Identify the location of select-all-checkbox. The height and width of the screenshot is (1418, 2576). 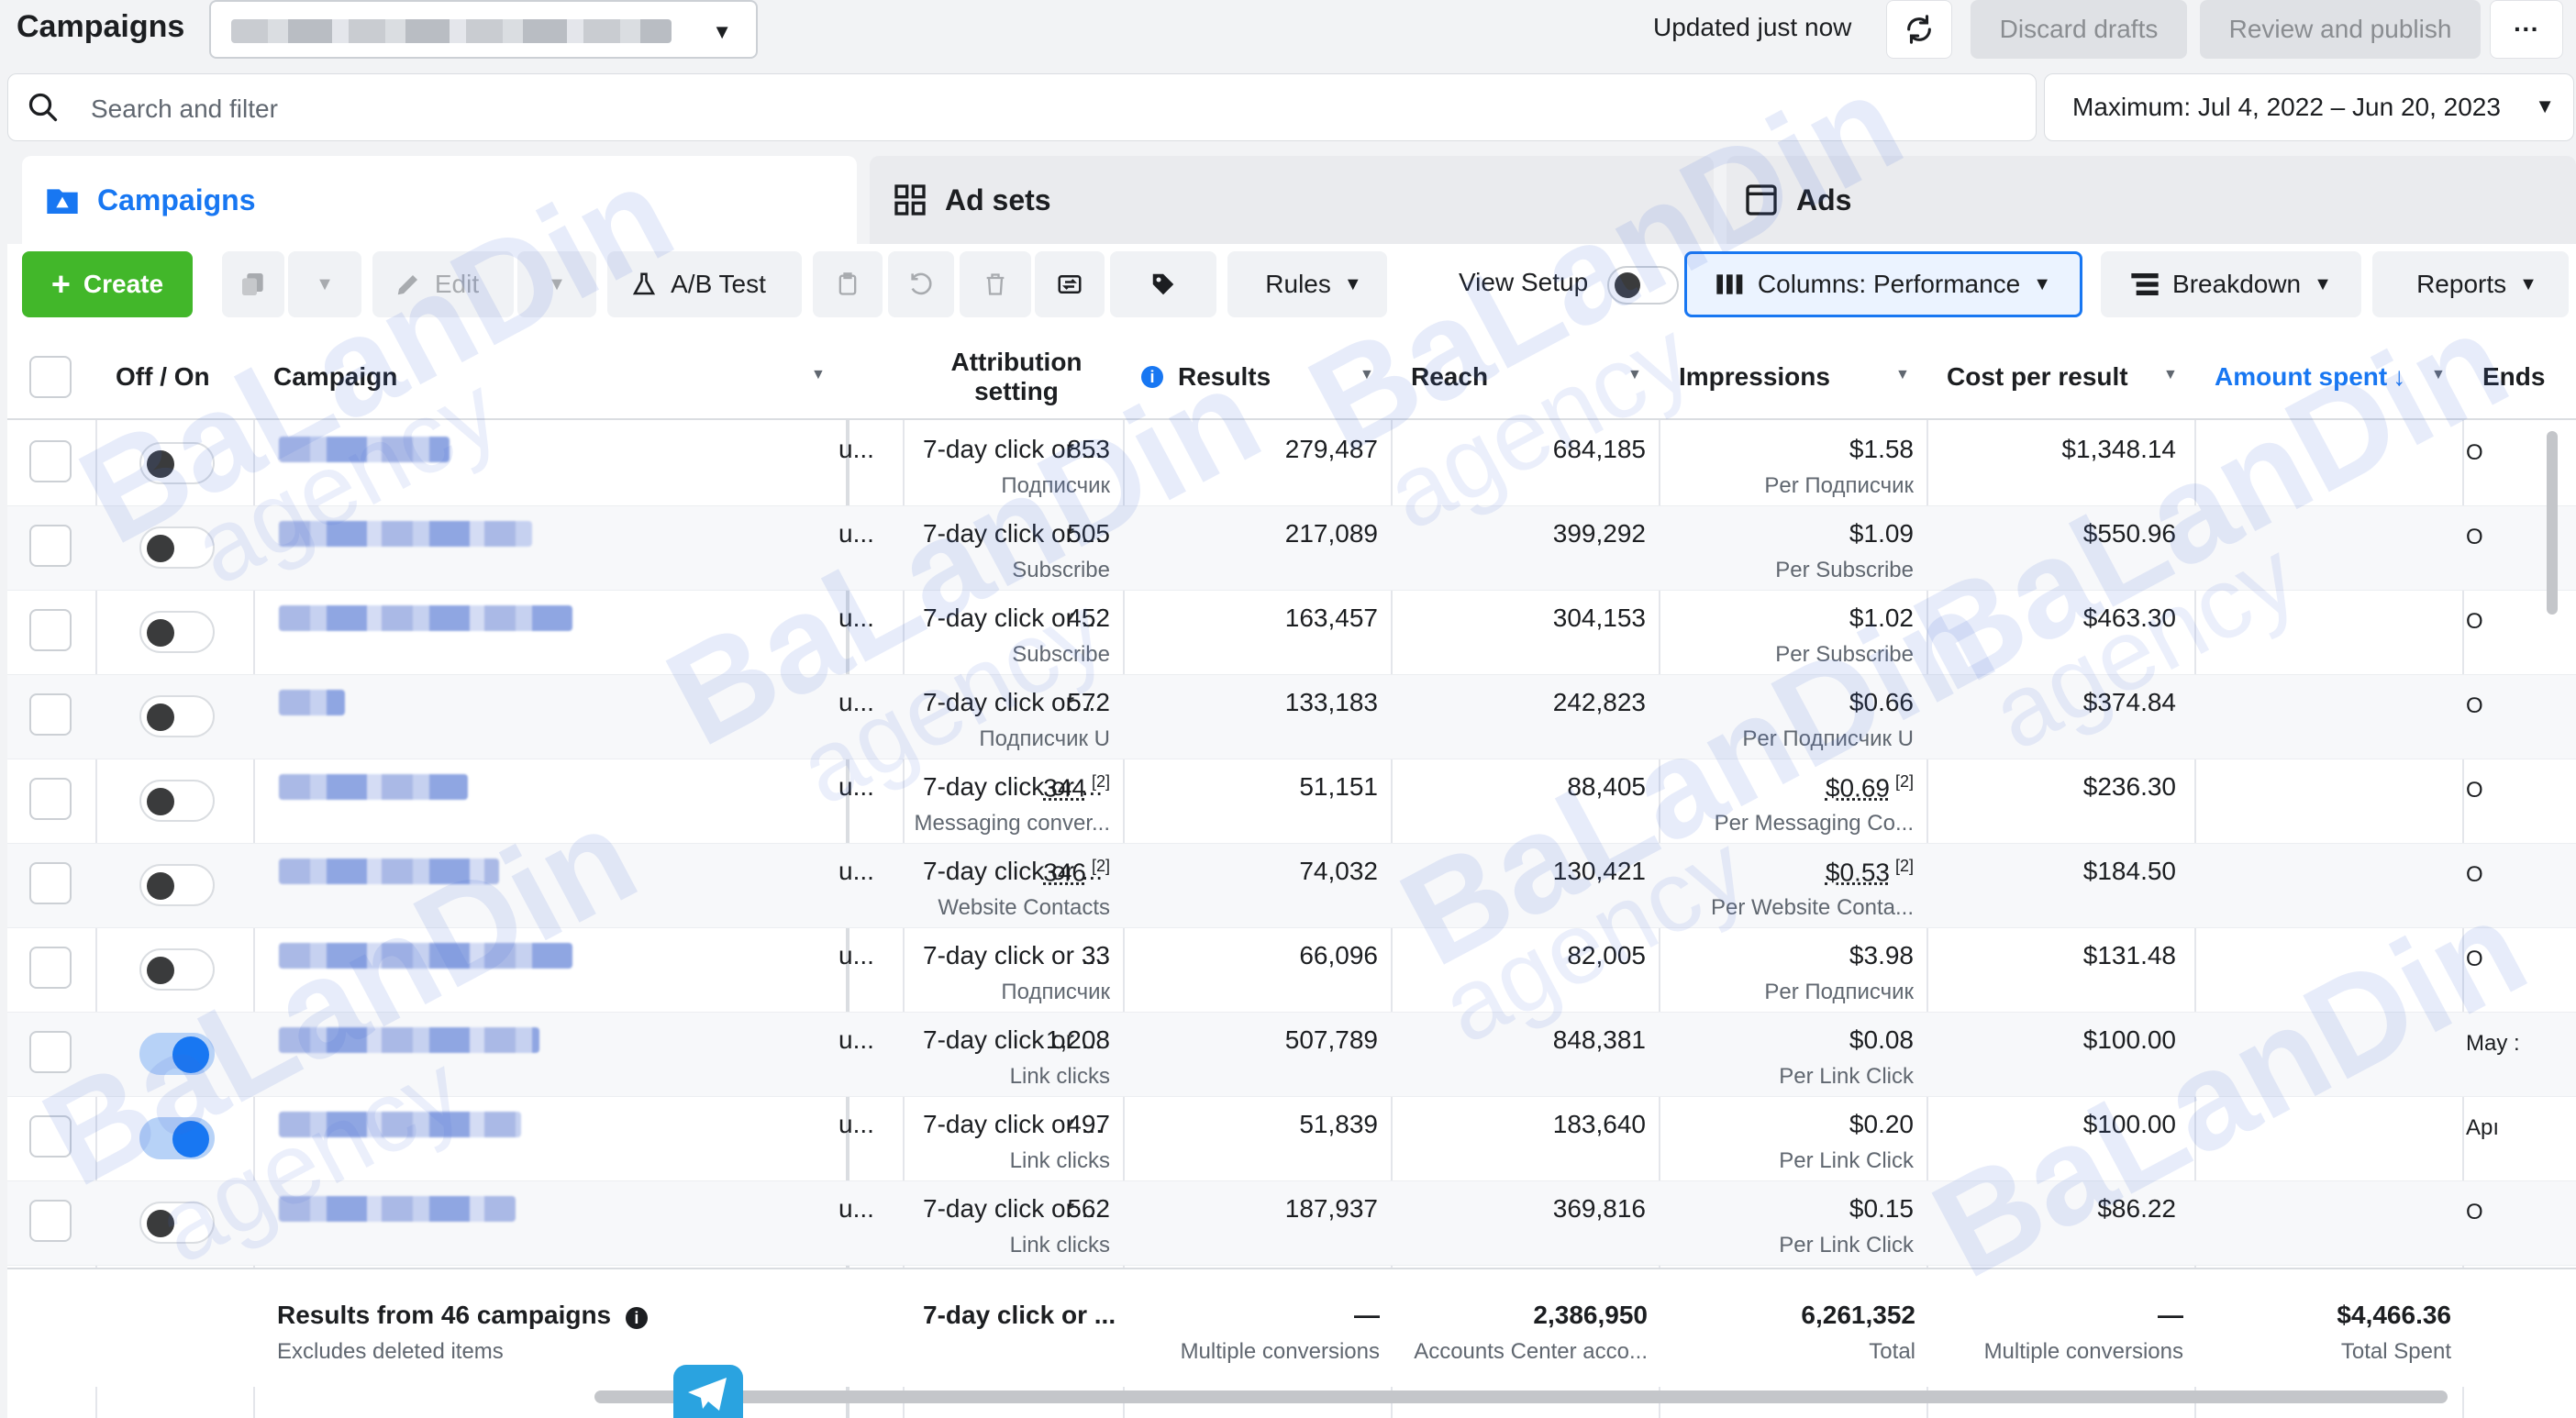
(50, 377).